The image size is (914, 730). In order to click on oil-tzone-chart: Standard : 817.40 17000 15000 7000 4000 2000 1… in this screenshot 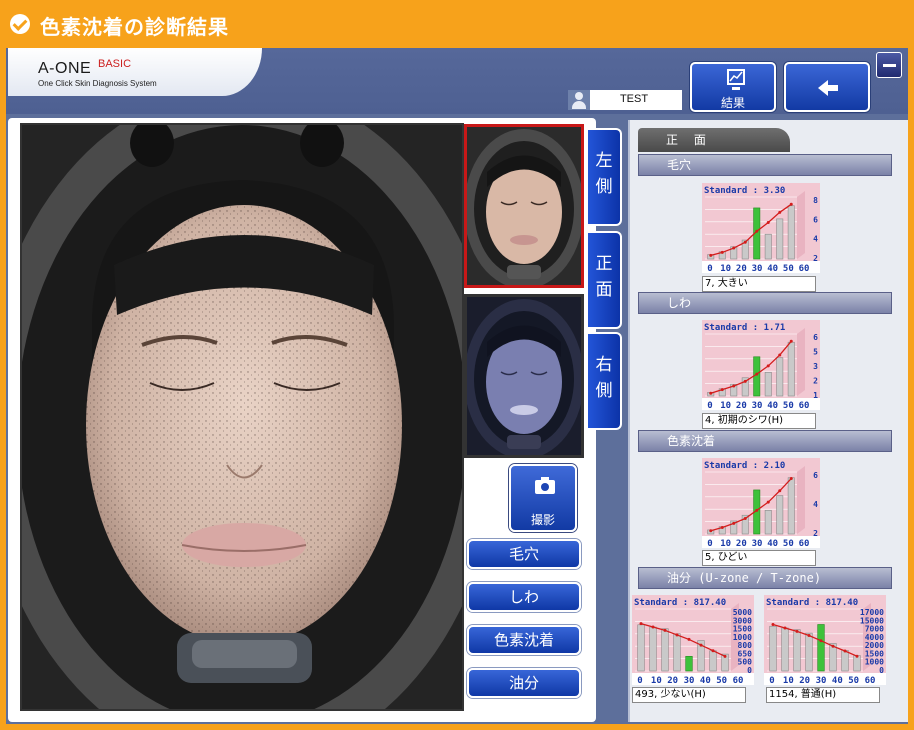, I will do `click(825, 640)`.